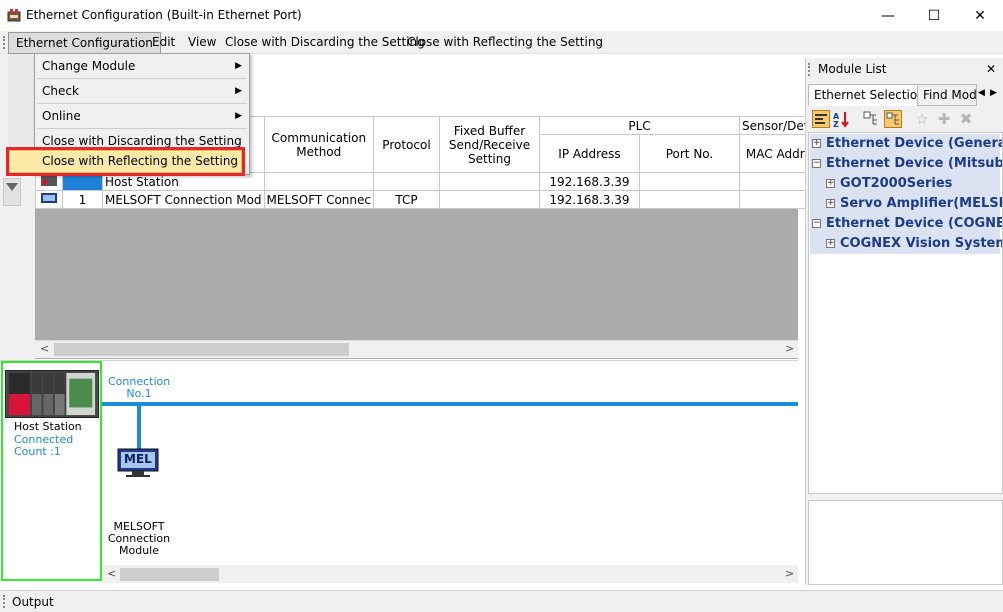  Describe the element at coordinates (489, 144) in the screenshot. I see `col-fixed-buffer: Fixed Buffer Send/Receive Setting` at that location.